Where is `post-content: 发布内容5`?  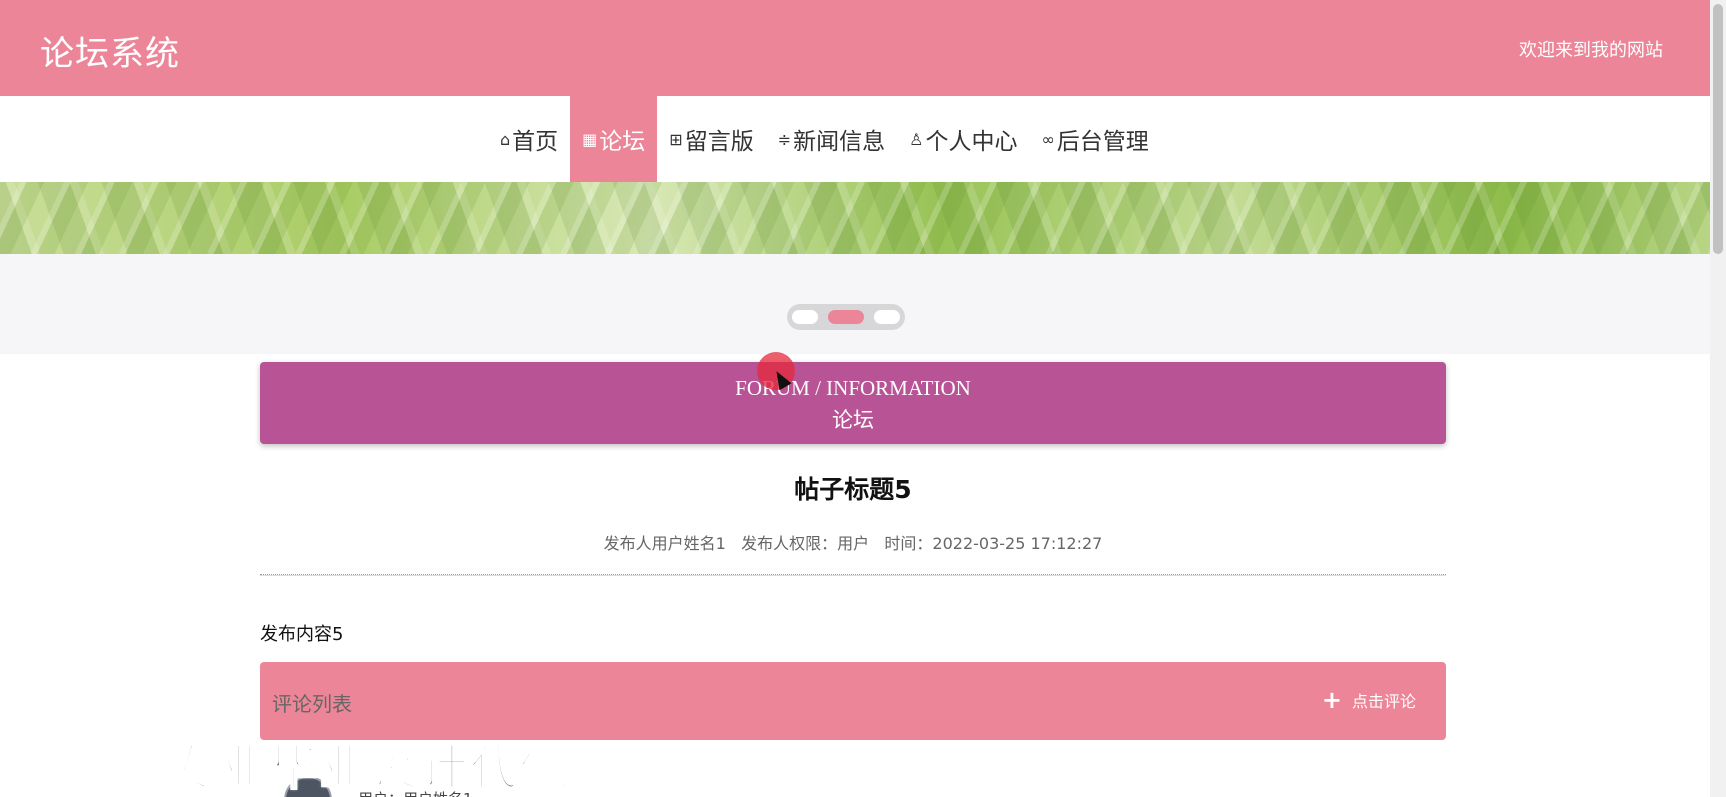
post-content: 发布内容5 is located at coordinates (302, 634).